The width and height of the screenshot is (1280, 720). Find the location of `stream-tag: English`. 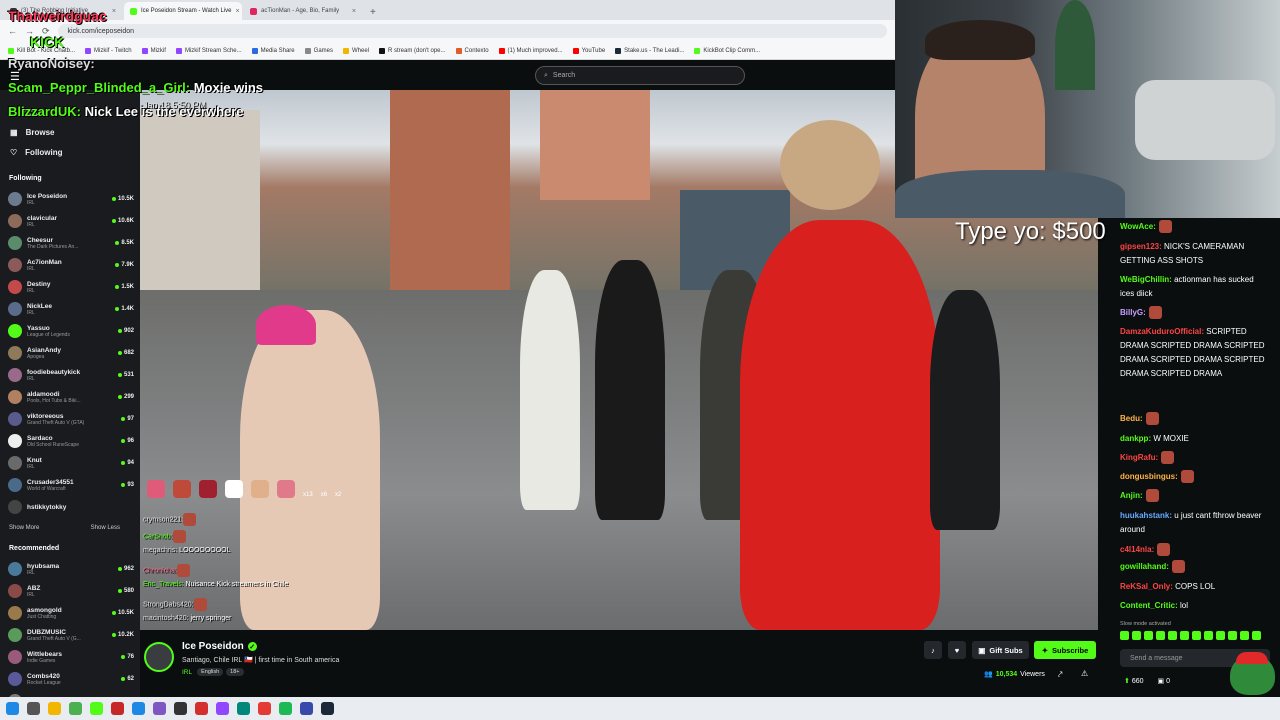

stream-tag: English is located at coordinates (210, 672).